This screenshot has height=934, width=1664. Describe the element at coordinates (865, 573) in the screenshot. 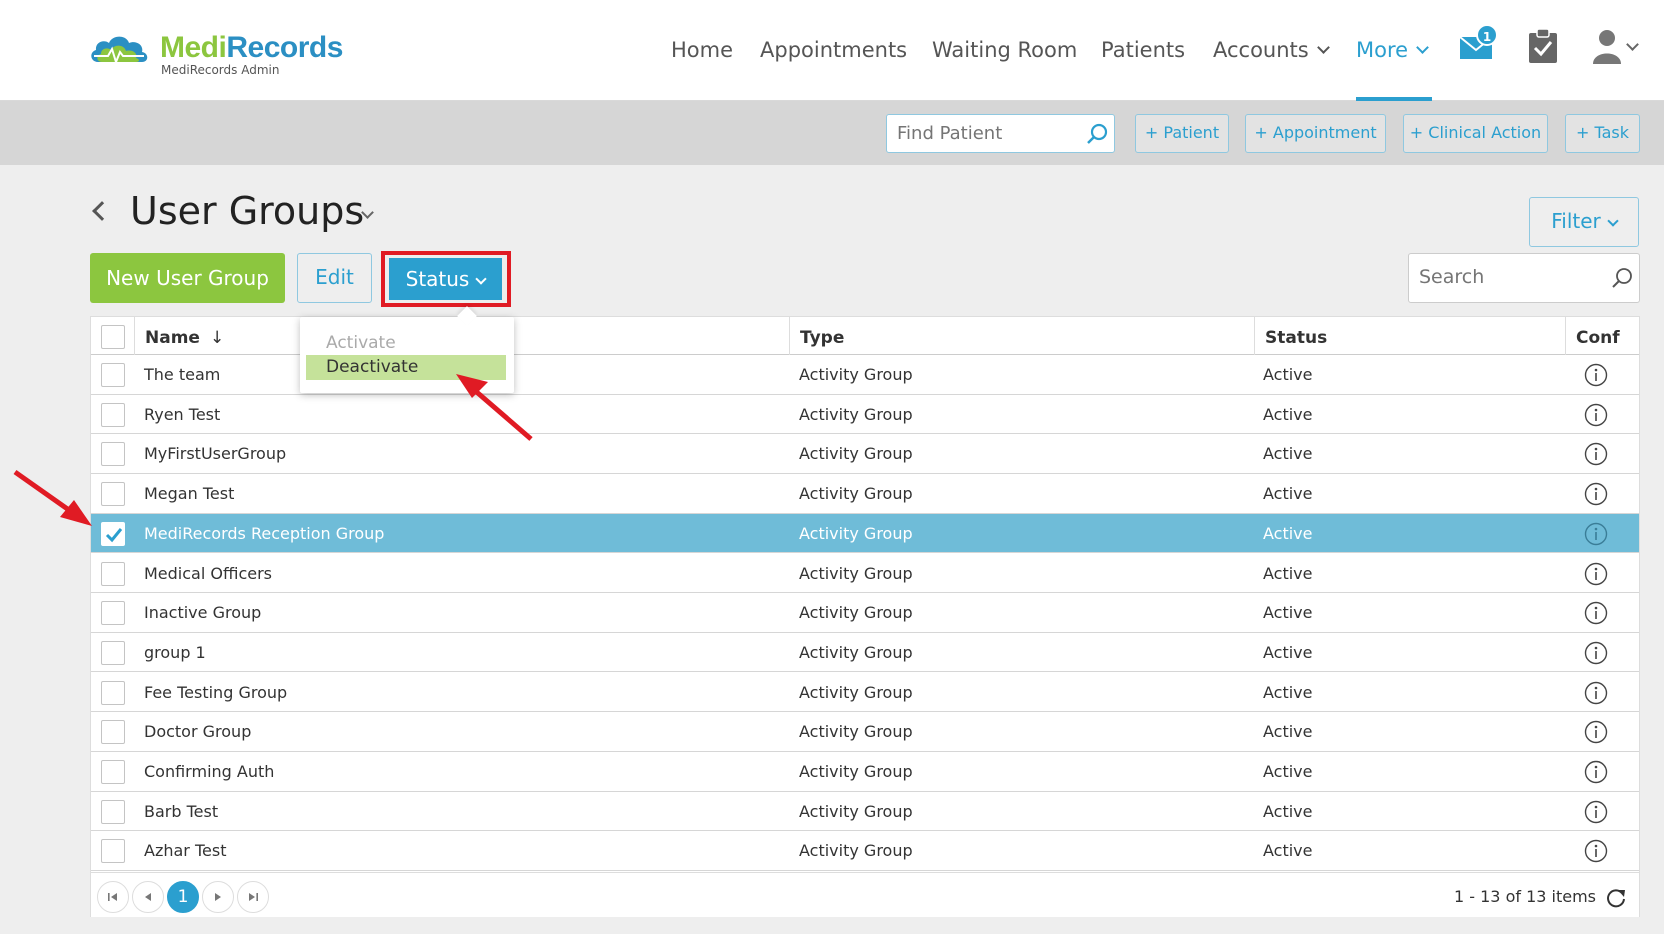

I see `table-row: Medical Officers Activity Group Active` at that location.